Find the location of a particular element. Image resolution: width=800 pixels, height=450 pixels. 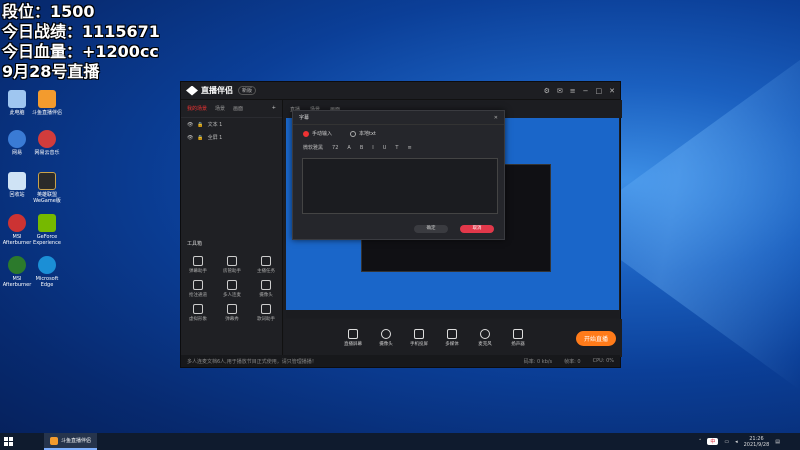

start-button is located at coordinates (8, 441).